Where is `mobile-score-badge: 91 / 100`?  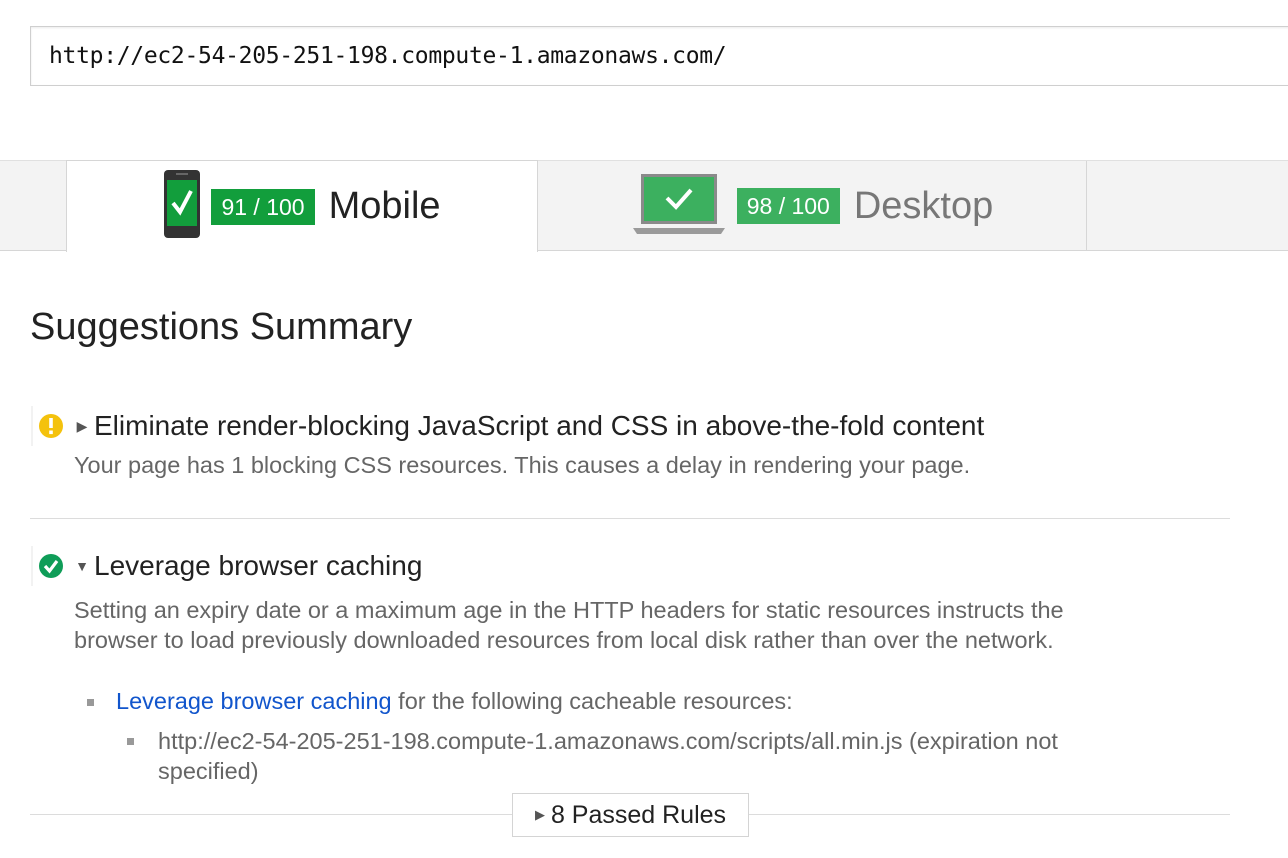 mobile-score-badge: 91 / 100 is located at coordinates (263, 206).